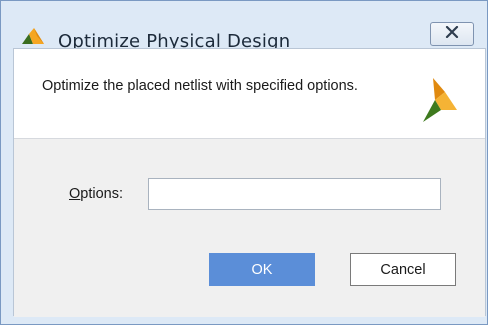 This screenshot has height=325, width=488. I want to click on options-label: Options:, so click(96, 194).